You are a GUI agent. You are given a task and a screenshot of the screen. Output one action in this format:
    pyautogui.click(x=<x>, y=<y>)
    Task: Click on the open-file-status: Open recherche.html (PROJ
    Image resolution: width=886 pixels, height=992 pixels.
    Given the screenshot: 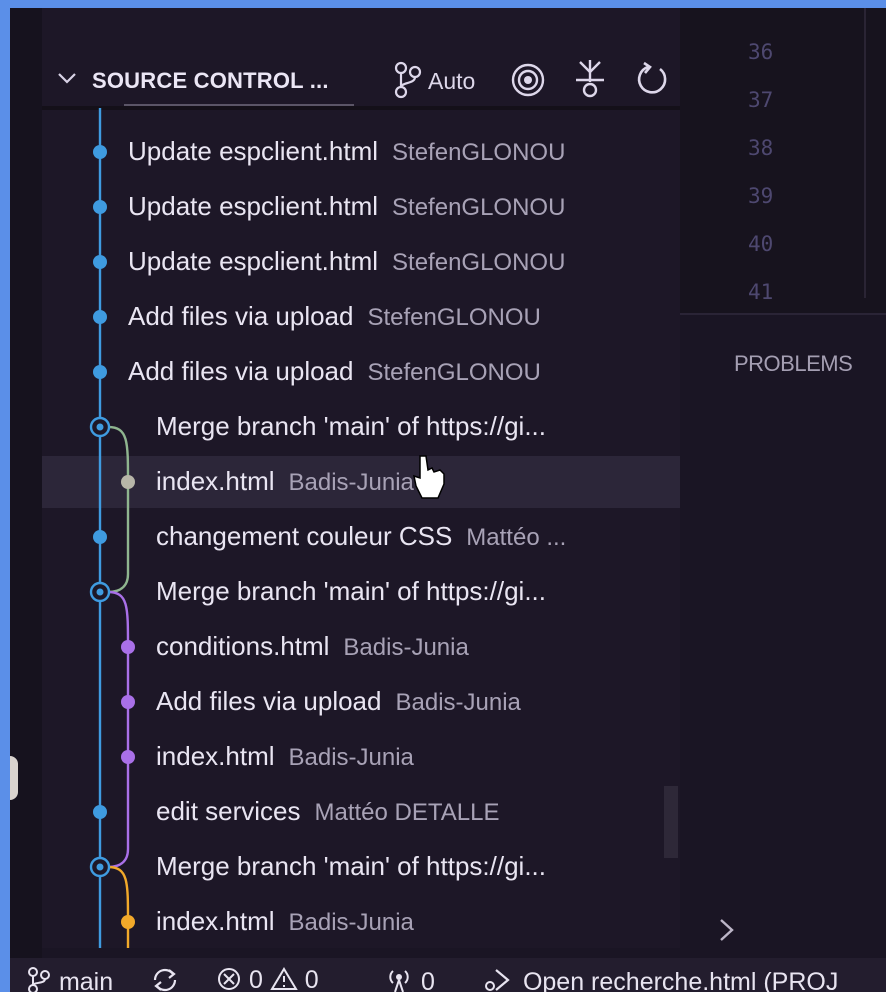 What is the action you would take?
    pyautogui.click(x=660, y=979)
    